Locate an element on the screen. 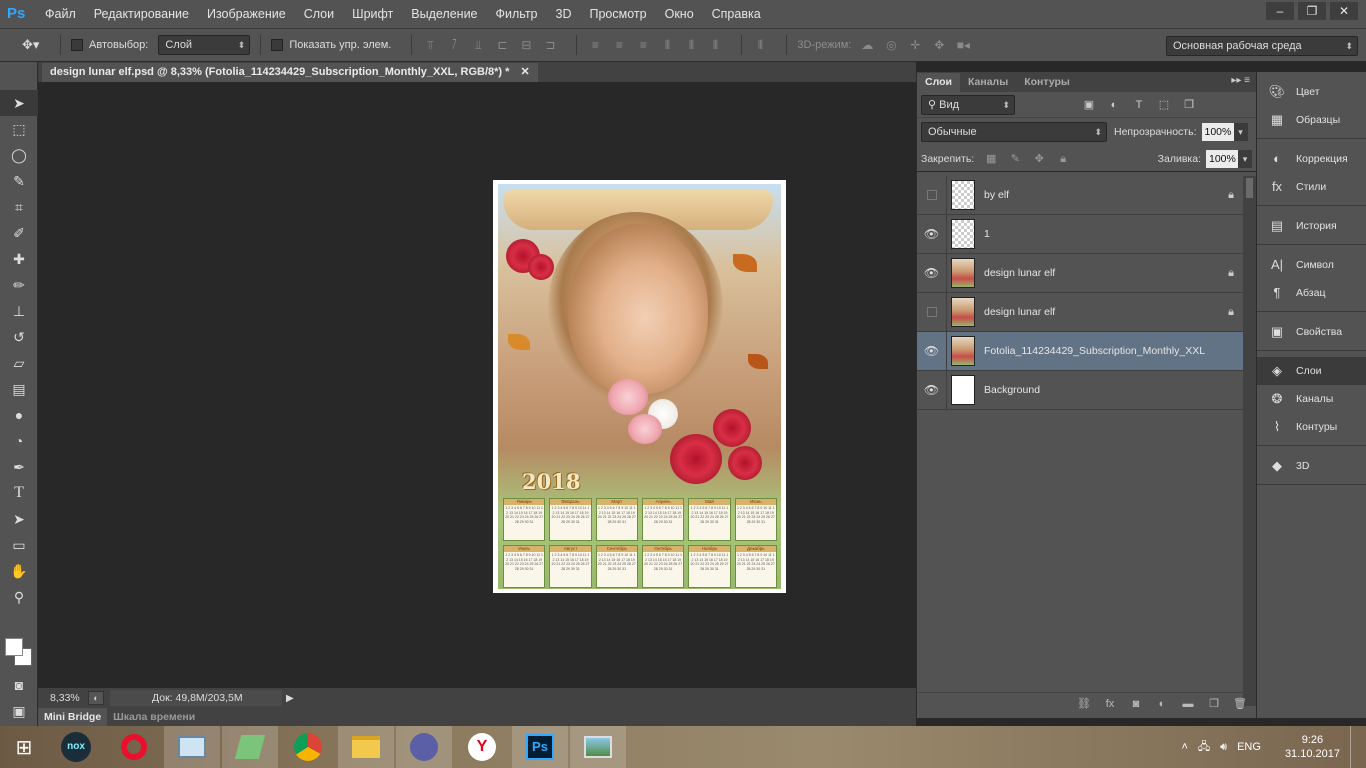  panel-menu-icon: ▸▸ ≡ is located at coordinates (1240, 80).